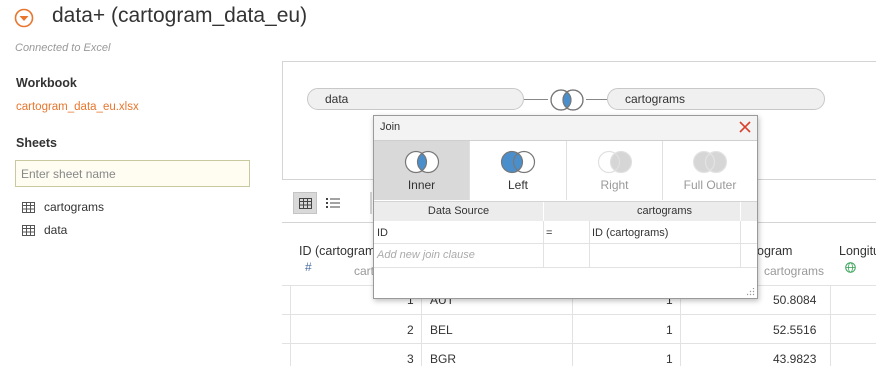 This screenshot has height=366, width=876. What do you see at coordinates (390, 127) in the screenshot?
I see `join-dialog-title: Join` at bounding box center [390, 127].